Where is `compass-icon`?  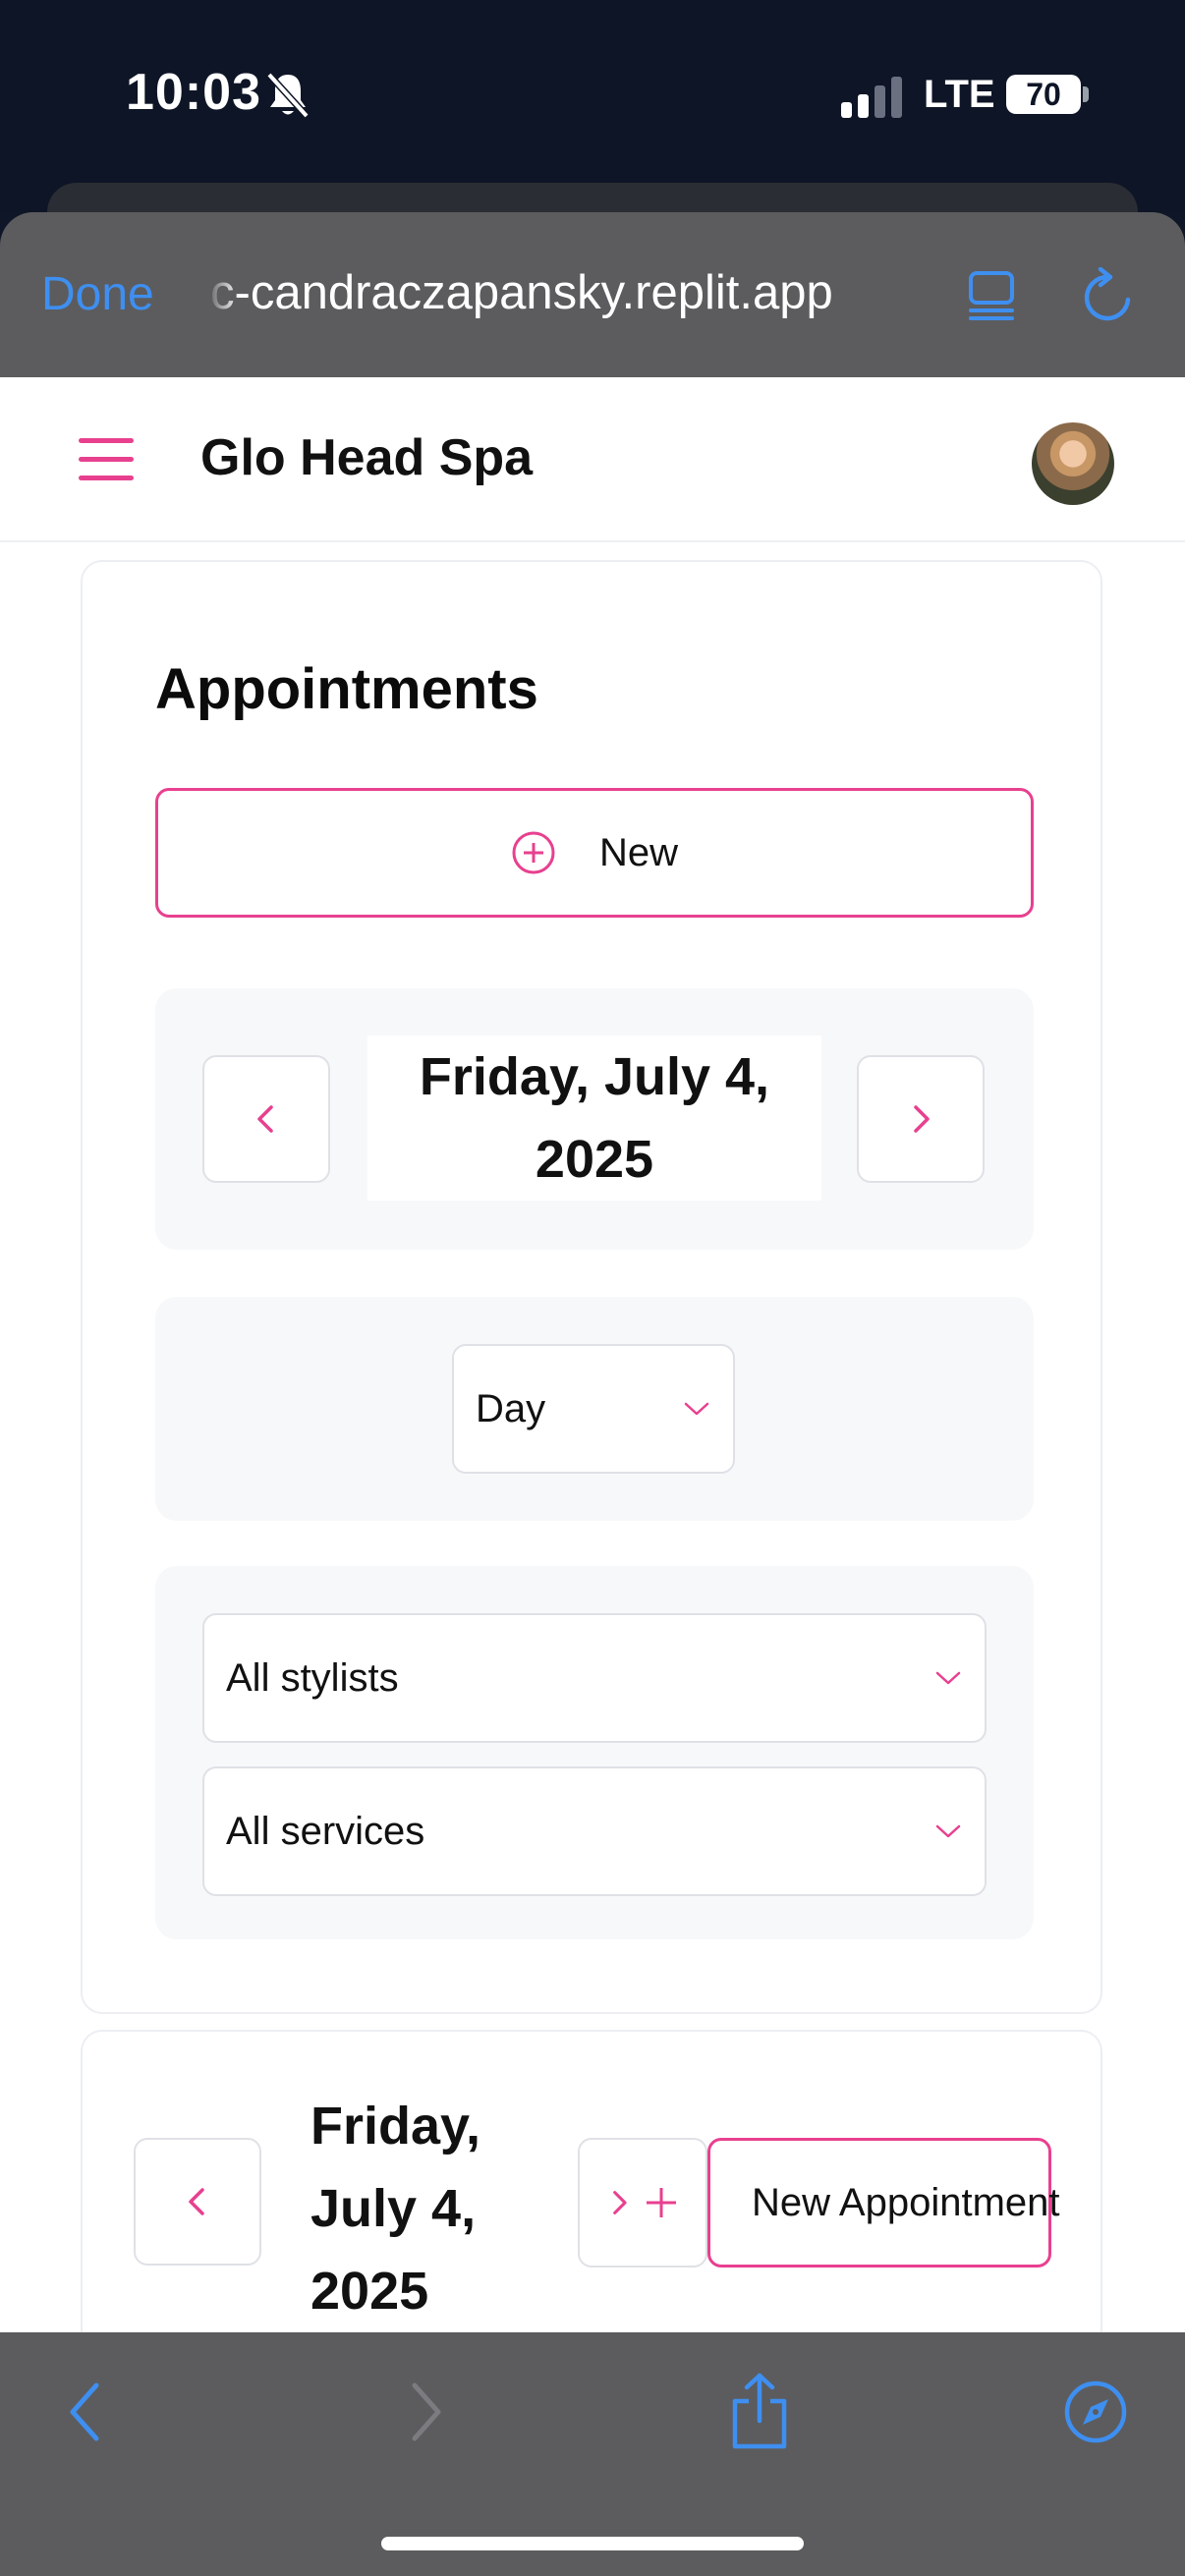
compass-icon is located at coordinates (1096, 2412).